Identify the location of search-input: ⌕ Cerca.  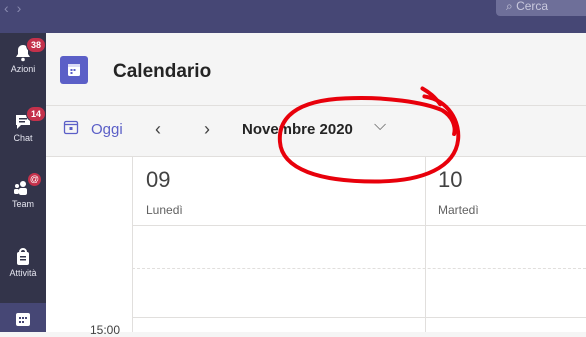
(541, 8).